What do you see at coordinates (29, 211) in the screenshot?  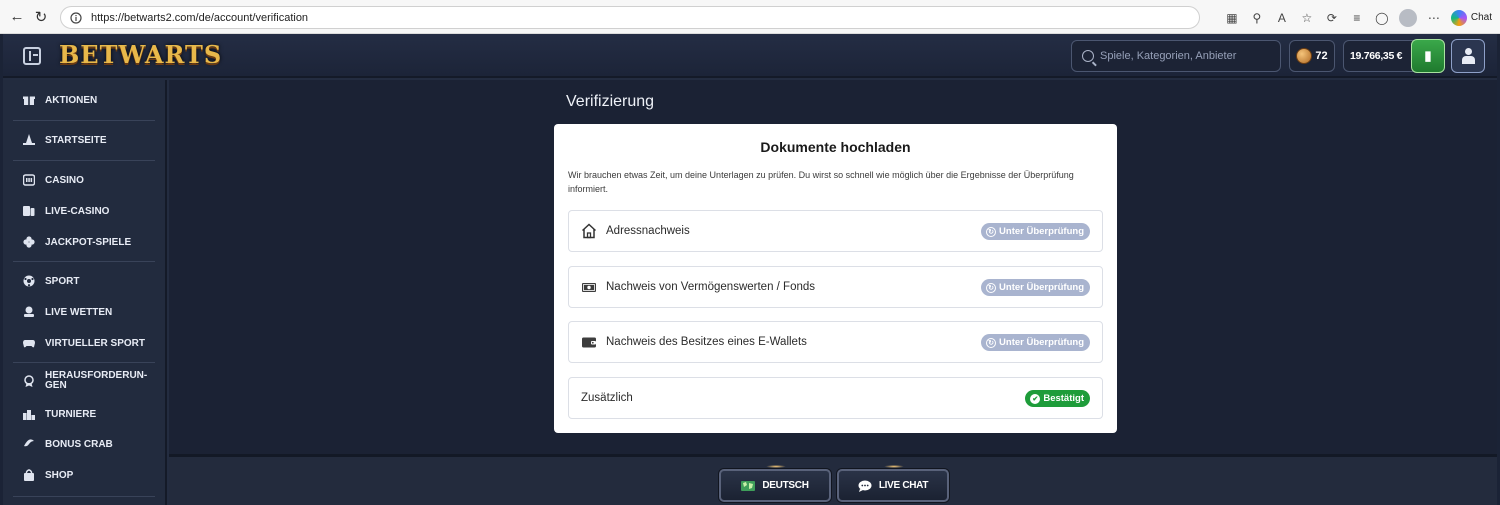 I see `live-casino-icon` at bounding box center [29, 211].